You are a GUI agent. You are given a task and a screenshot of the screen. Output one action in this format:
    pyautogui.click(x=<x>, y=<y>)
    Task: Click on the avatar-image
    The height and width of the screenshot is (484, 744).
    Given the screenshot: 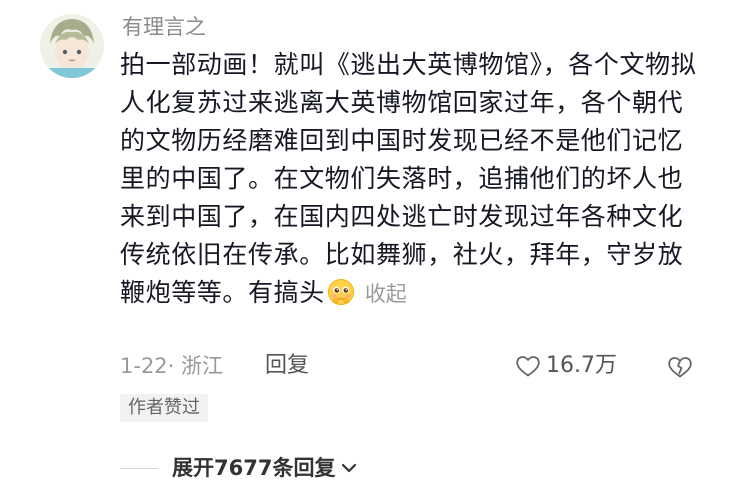 What is the action you would take?
    pyautogui.click(x=72, y=46)
    